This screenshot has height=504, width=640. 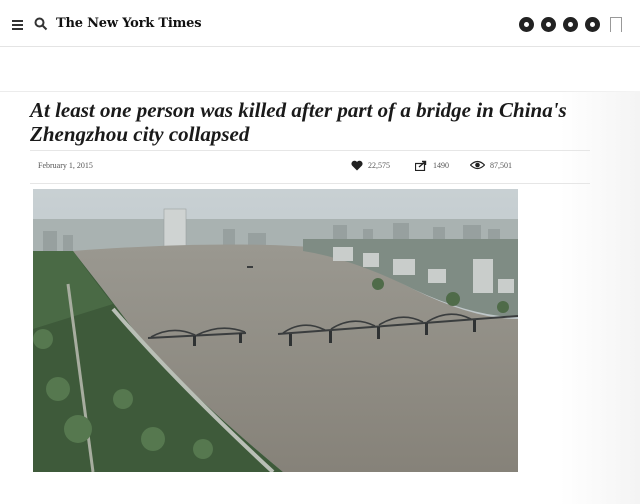 What do you see at coordinates (421, 165) in the screenshot?
I see `share-arrow-icon` at bounding box center [421, 165].